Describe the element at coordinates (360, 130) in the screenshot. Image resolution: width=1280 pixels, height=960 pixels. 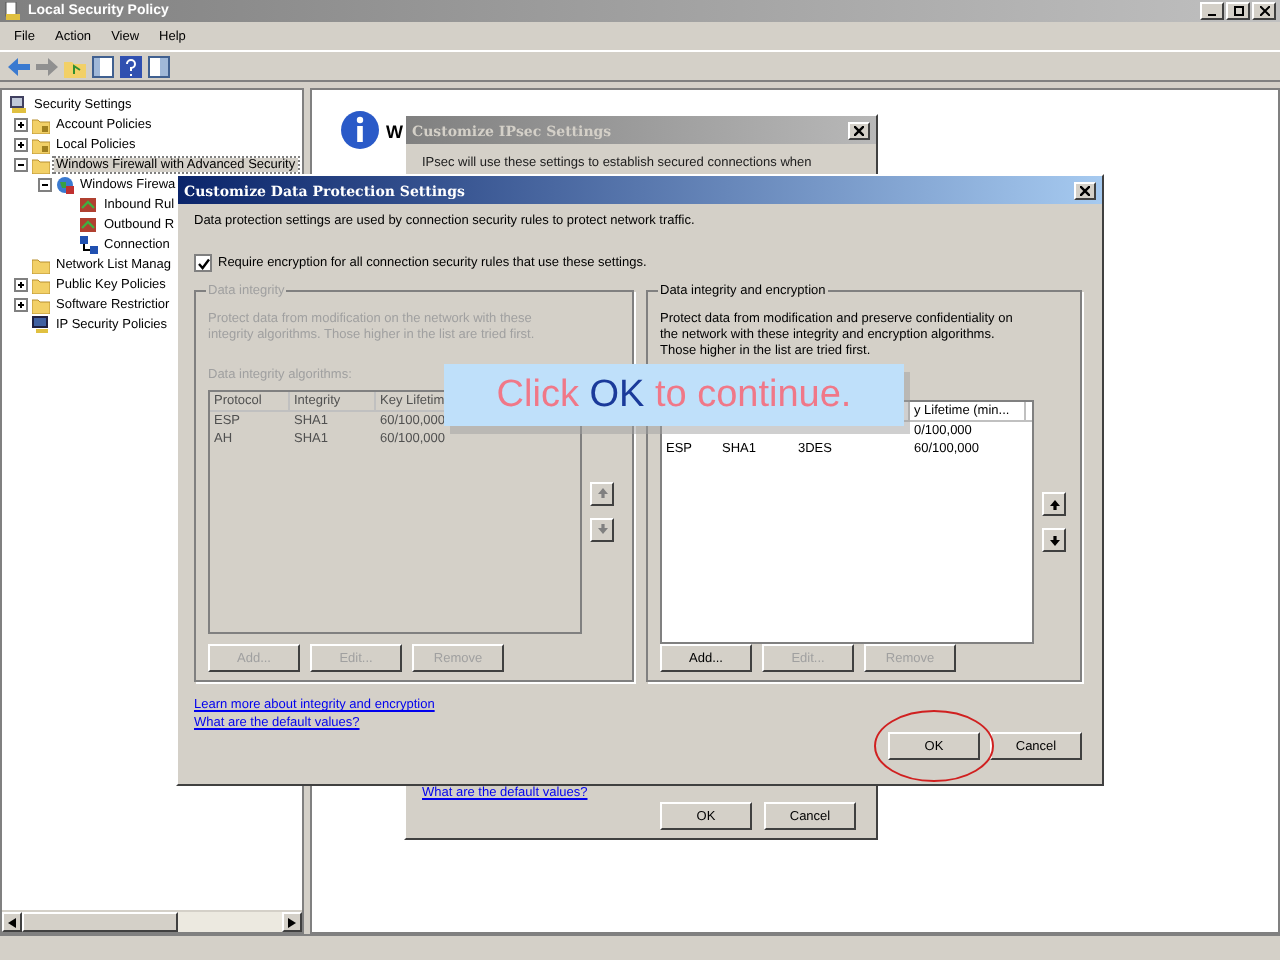
I see `info-icon` at that location.